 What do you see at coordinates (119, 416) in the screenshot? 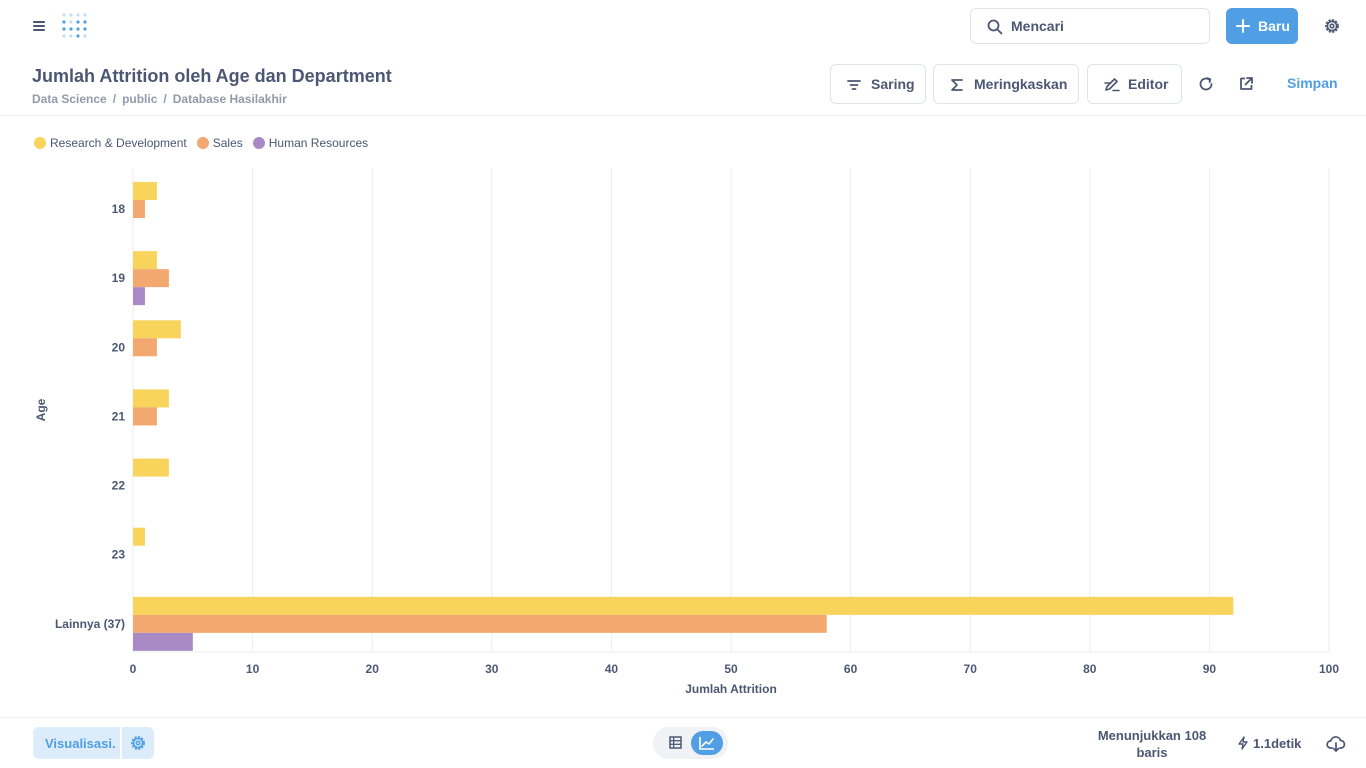
I see `y-tick-label: 21` at bounding box center [119, 416].